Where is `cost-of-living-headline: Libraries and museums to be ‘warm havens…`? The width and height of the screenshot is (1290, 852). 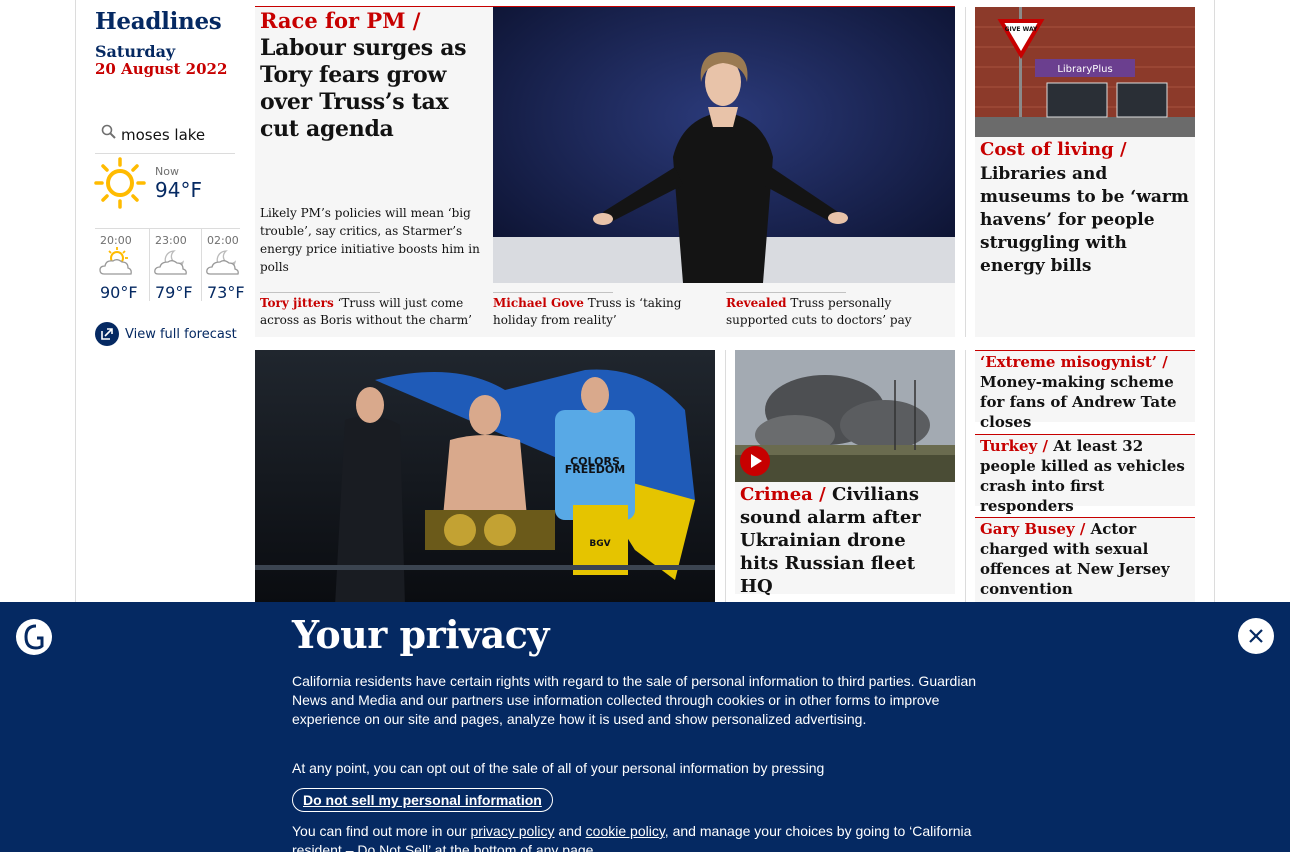
cost-of-living-headline: Libraries and museums to be ‘warm havens… is located at coordinates (1085, 220).